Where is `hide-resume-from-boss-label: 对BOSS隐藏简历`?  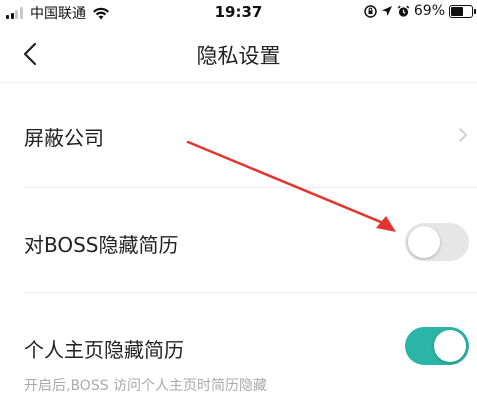 hide-resume-from-boss-label: 对BOSS隐藏简历 is located at coordinates (101, 245).